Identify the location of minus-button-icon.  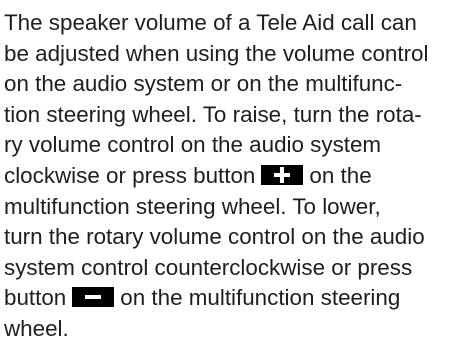
(93, 297).